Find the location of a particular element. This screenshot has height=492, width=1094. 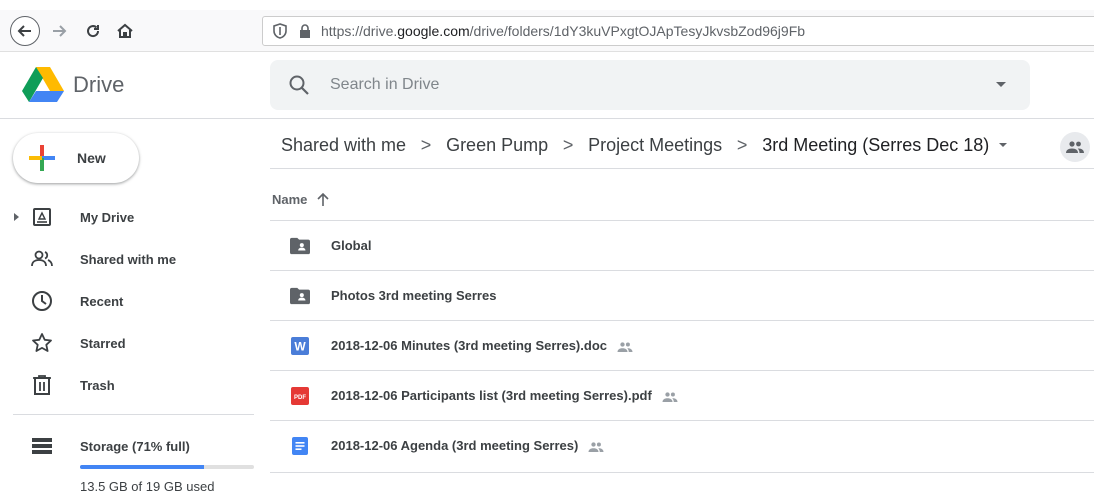

reload-icon is located at coordinates (93, 31).